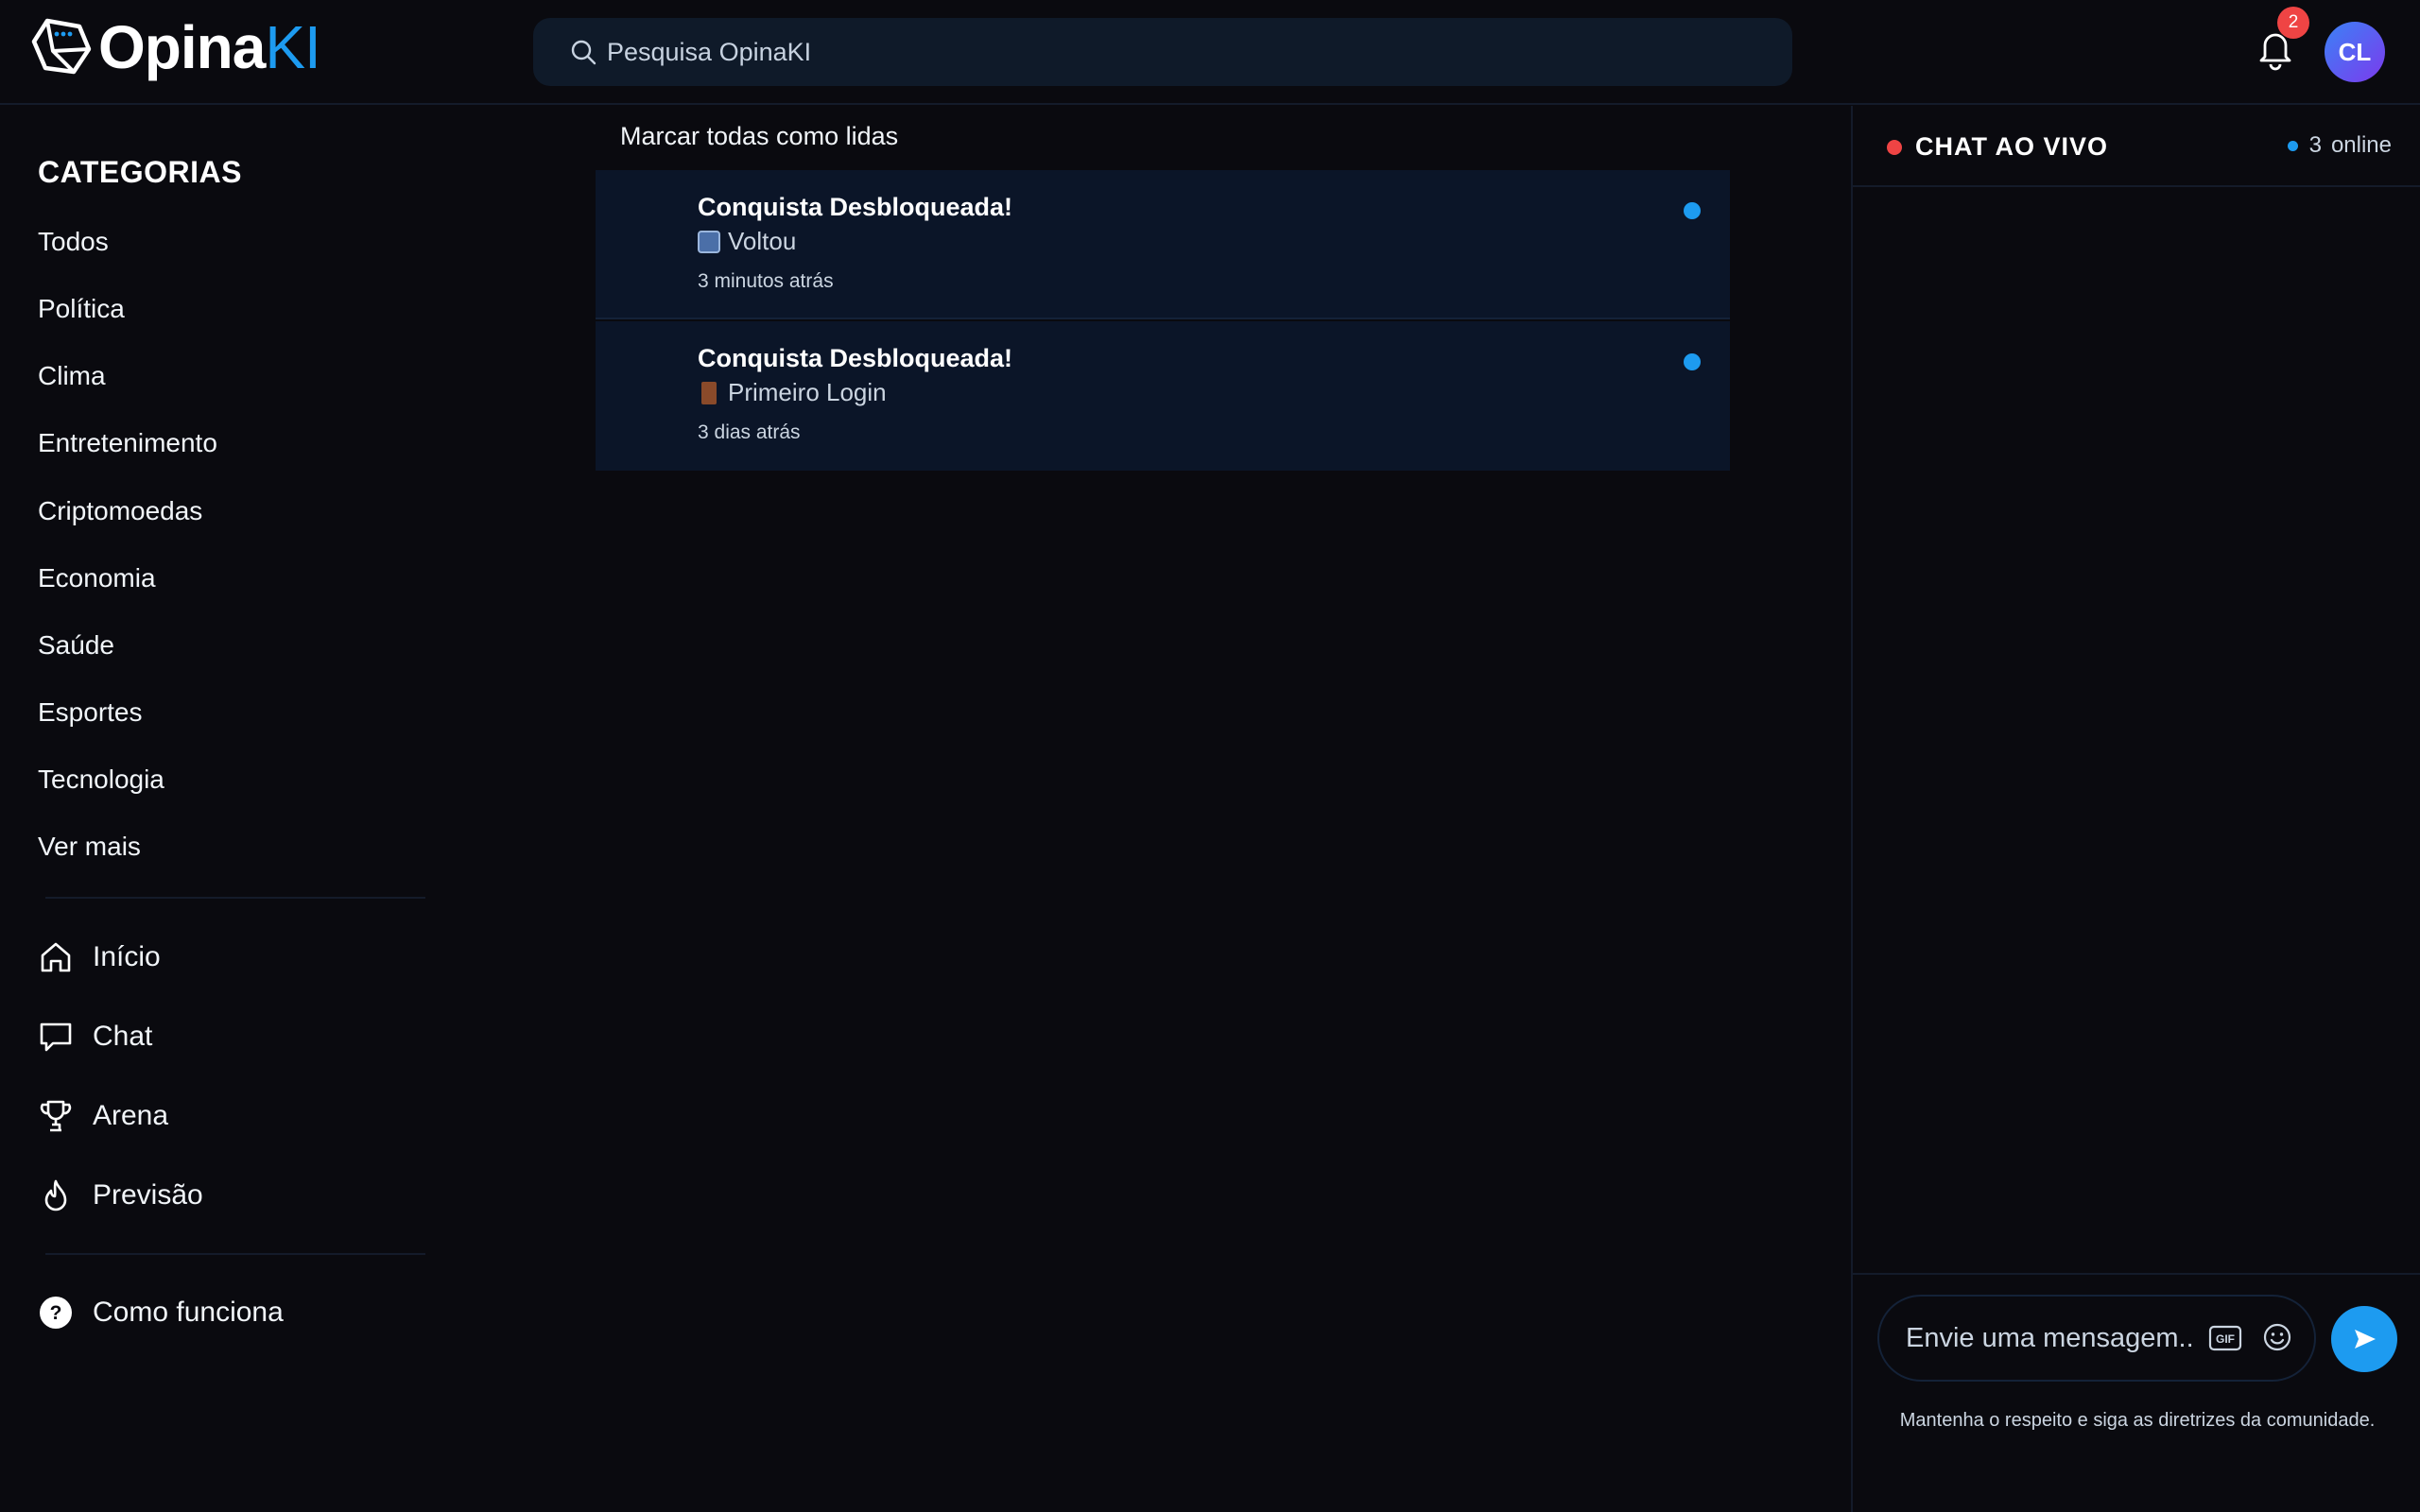  Describe the element at coordinates (61, 46) in the screenshot. I see `logo-icon` at that location.